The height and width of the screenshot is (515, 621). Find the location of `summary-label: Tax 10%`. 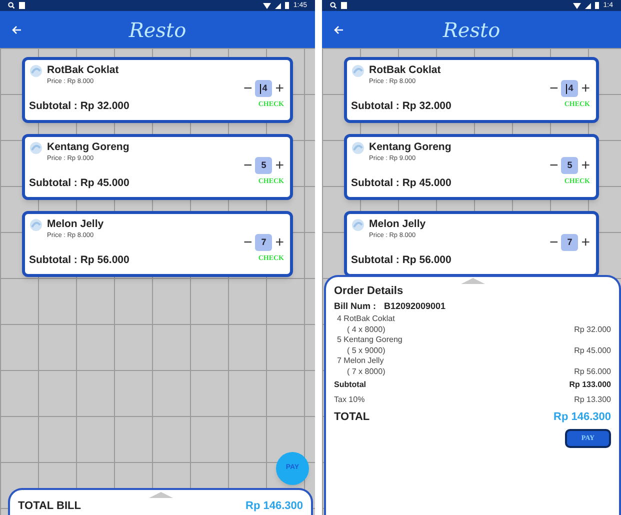

summary-label: Tax 10% is located at coordinates (349, 400).